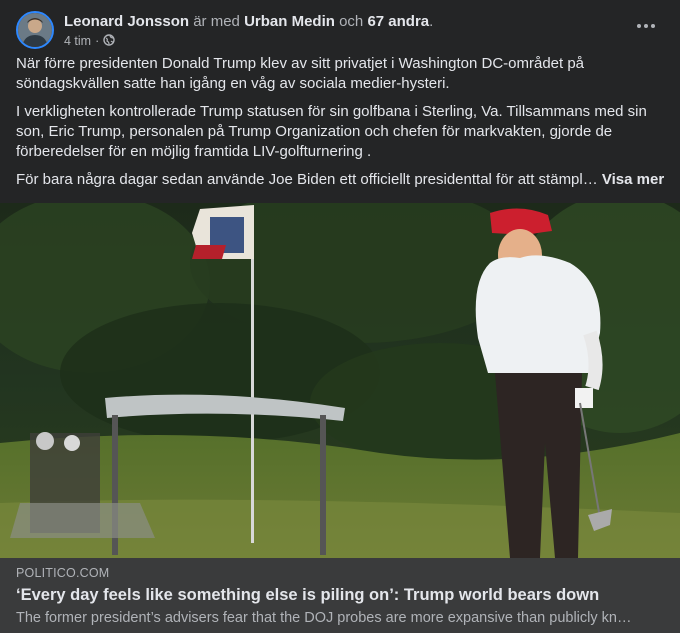 This screenshot has height=633, width=680. Describe the element at coordinates (63, 573) in the screenshot. I see `link-domain: POLITICO.COM` at that location.